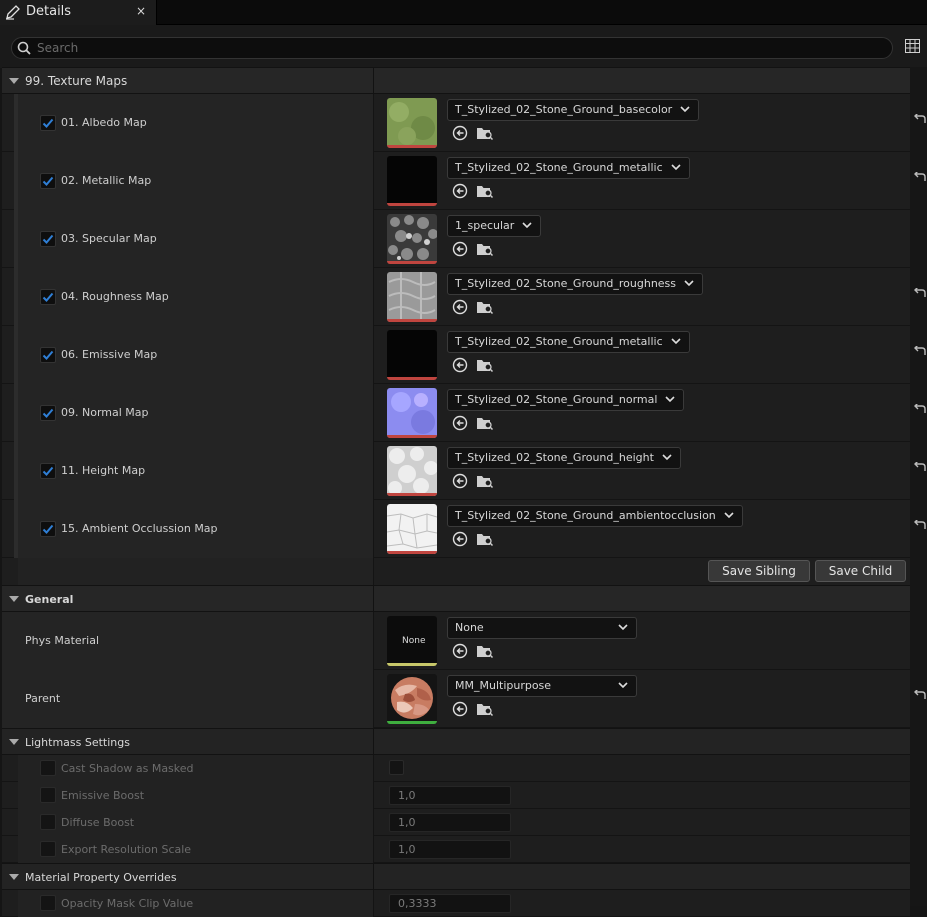  I want to click on phys-material-dropdown: None, so click(542, 628).